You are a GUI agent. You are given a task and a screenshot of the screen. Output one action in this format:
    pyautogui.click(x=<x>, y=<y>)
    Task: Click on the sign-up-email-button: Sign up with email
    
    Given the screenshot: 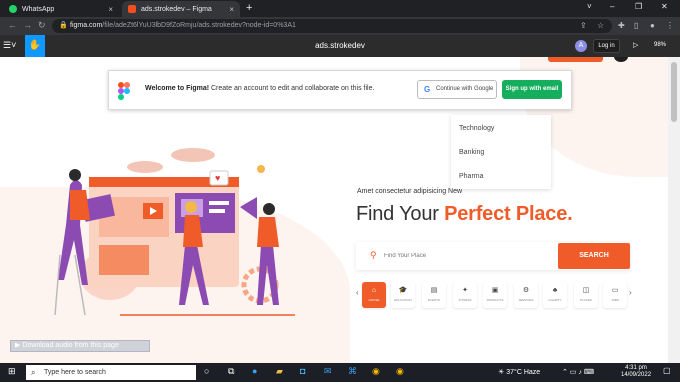 What is the action you would take?
    pyautogui.click(x=532, y=89)
    